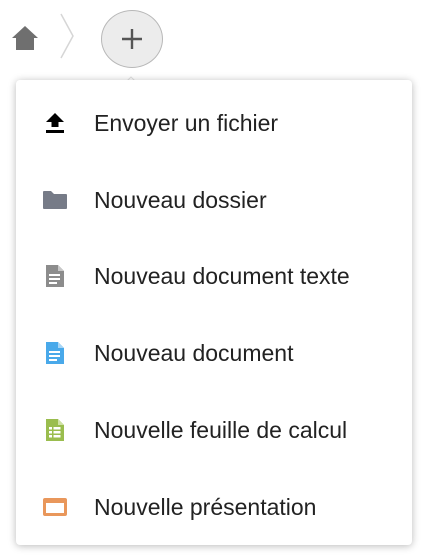 This screenshot has height=560, width=429. What do you see at coordinates (68, 36) in the screenshot?
I see `breadcrumb-separator` at bounding box center [68, 36].